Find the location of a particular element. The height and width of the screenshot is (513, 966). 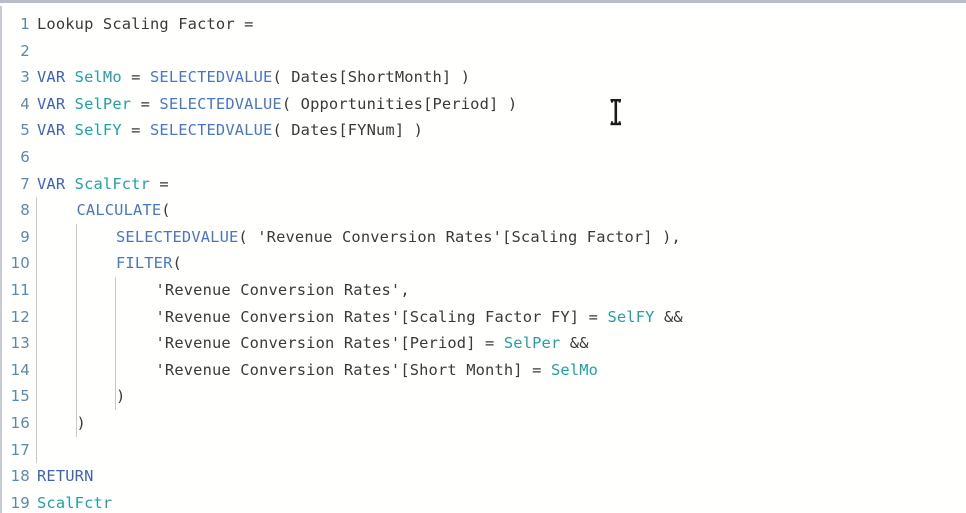

line-number: 8 is located at coordinates (25, 210).